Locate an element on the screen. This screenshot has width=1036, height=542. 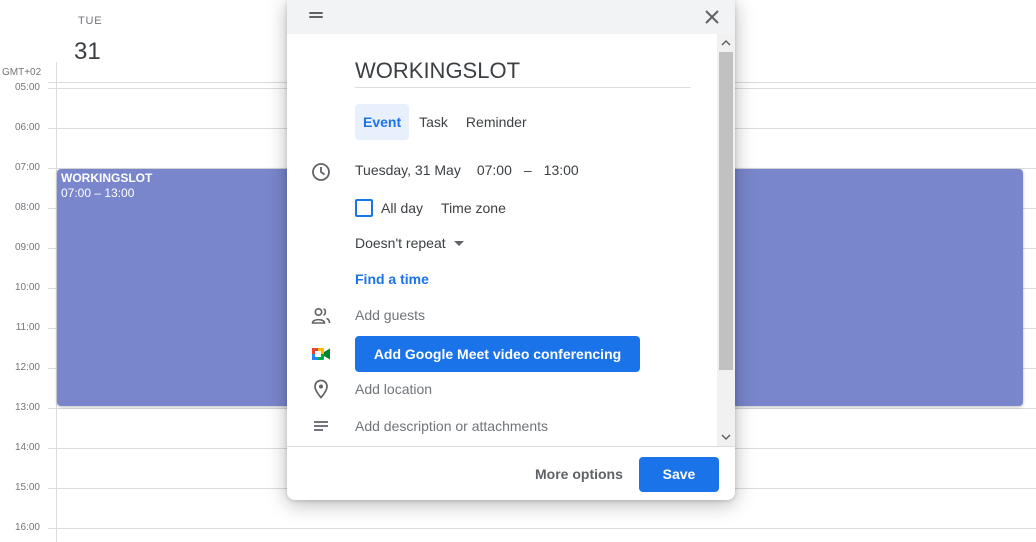
more-options-button: More options is located at coordinates (579, 474).